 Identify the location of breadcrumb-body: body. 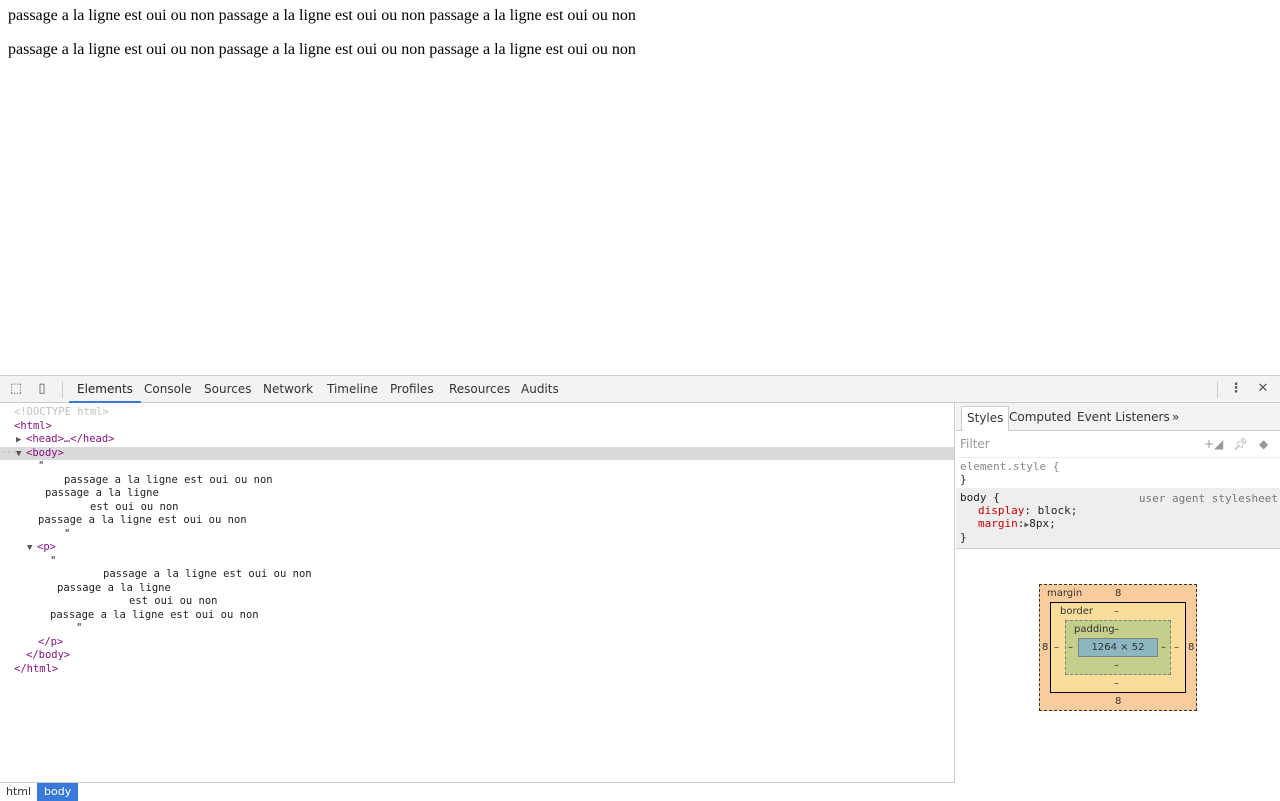
(58, 792).